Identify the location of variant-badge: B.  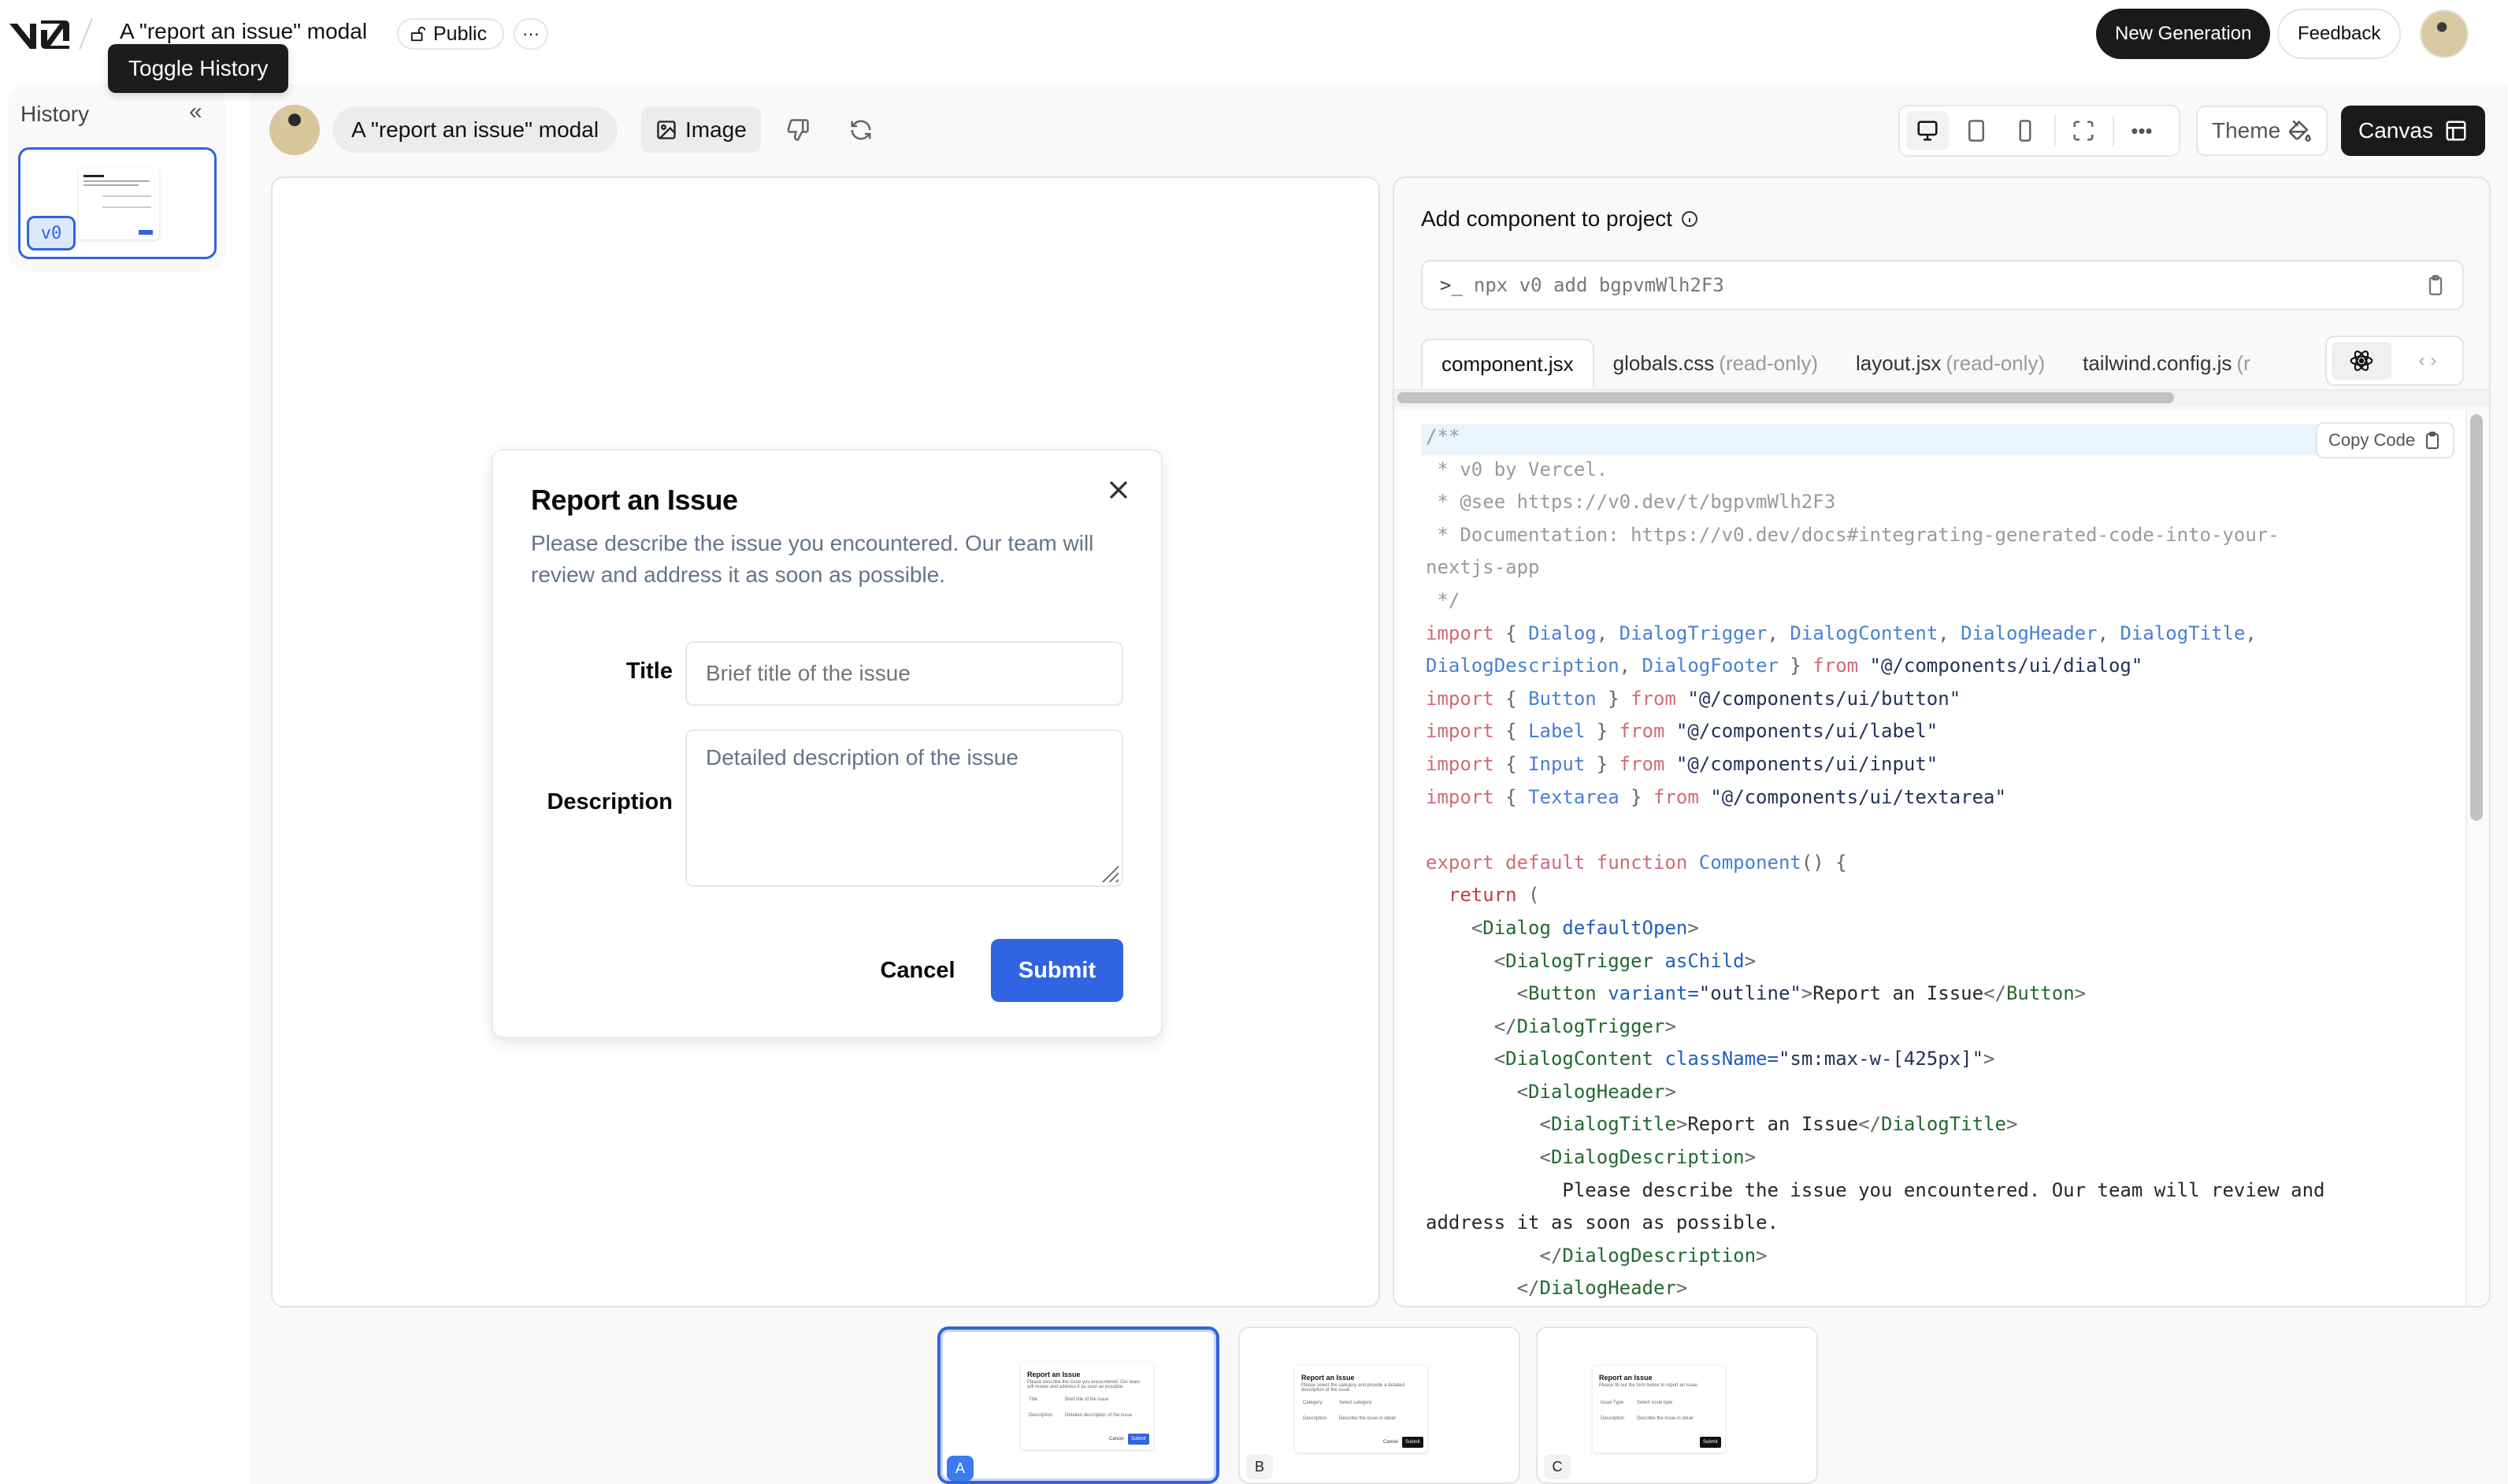
(1259, 1466).